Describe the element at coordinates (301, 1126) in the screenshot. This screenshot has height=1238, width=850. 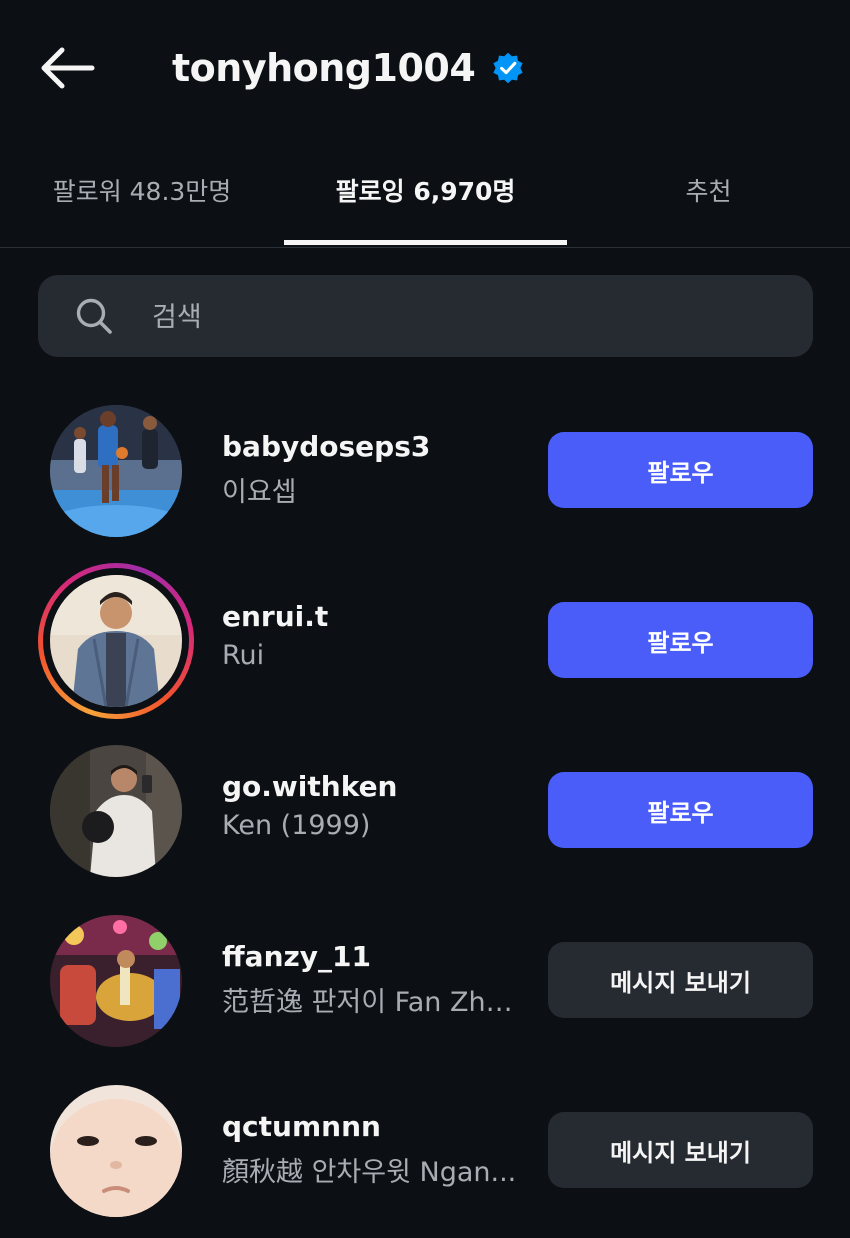
I see `account-username: qctumnnn` at that location.